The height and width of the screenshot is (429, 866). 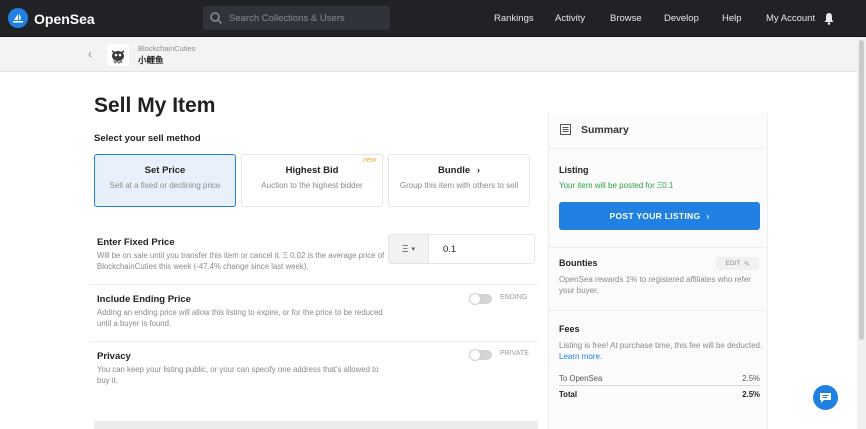 I want to click on nav-link-browse: Browse, so click(x=626, y=18).